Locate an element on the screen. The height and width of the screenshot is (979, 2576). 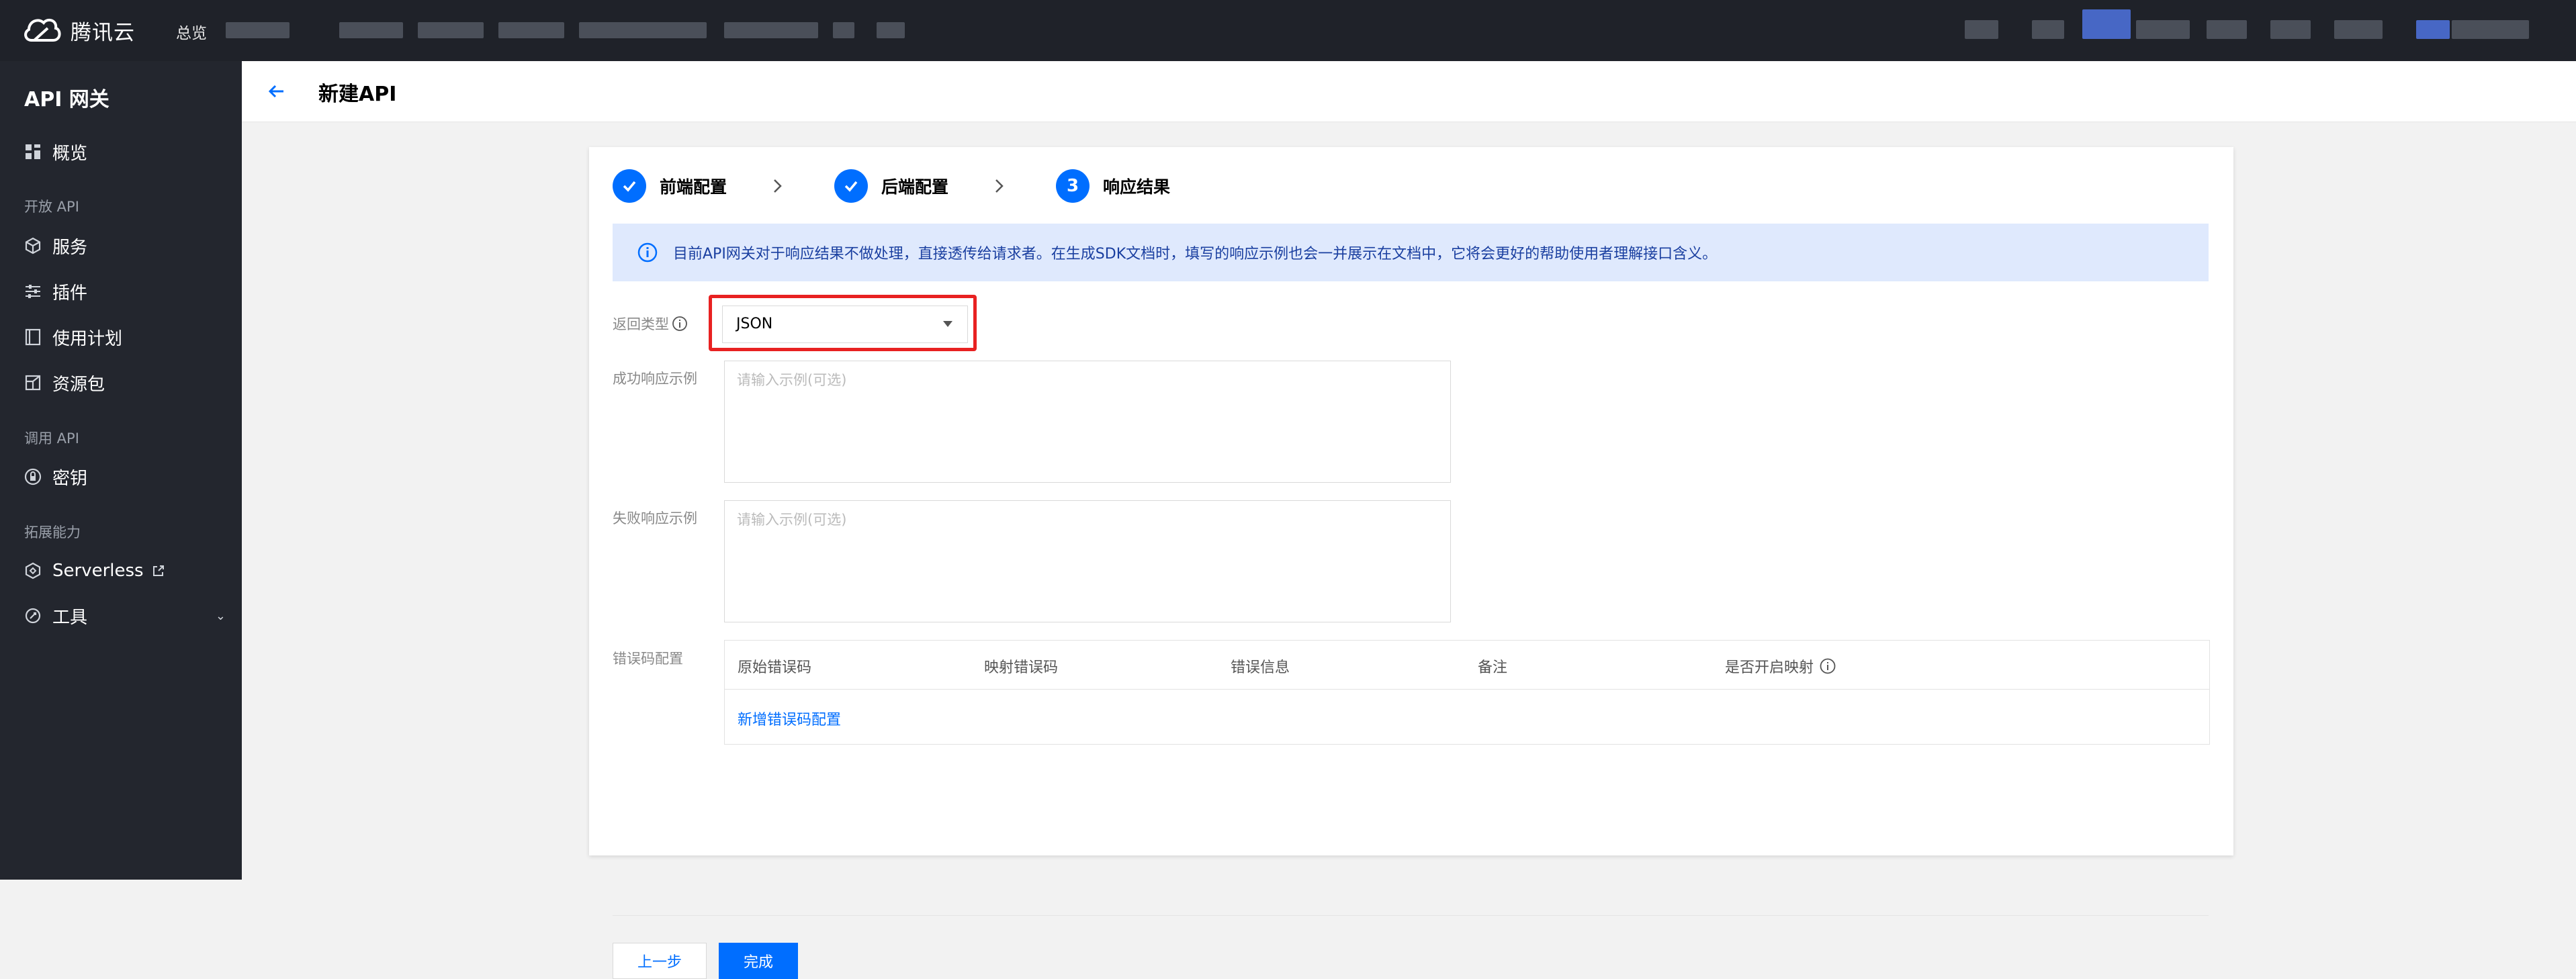
top-navigation-bar: 腾讯云 总览 is located at coordinates (1288, 31).